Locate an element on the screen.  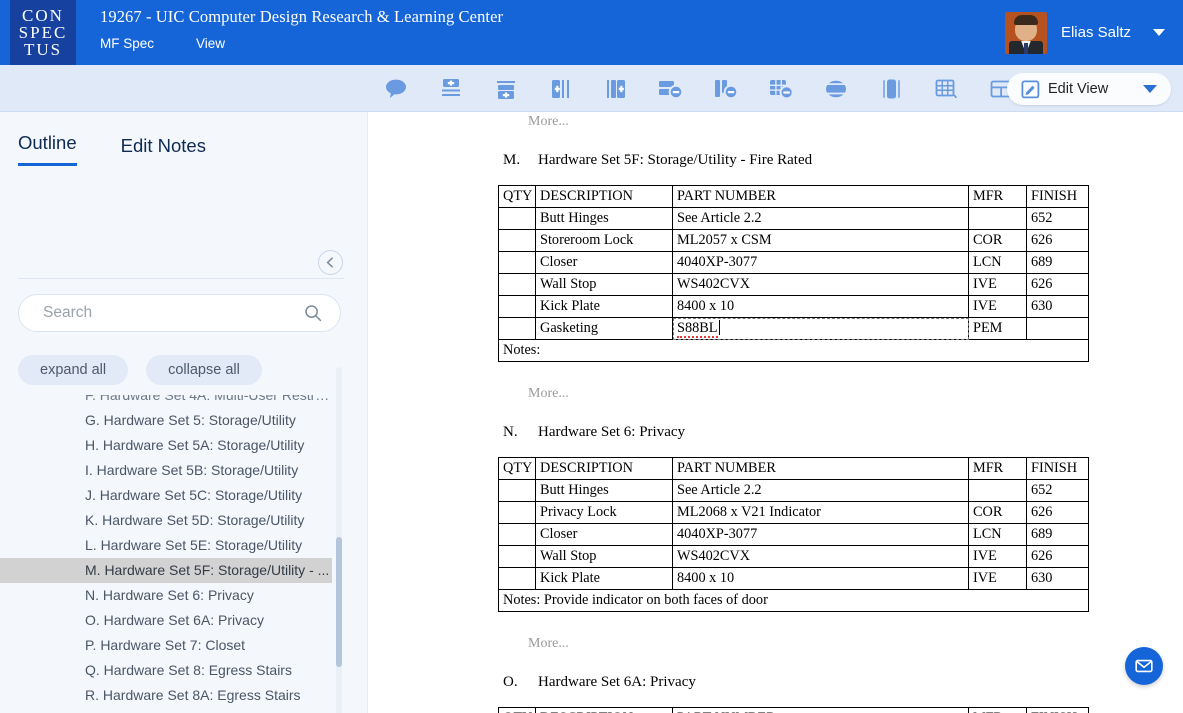
tab-edit-notes: Edit Notes is located at coordinates (163, 150).